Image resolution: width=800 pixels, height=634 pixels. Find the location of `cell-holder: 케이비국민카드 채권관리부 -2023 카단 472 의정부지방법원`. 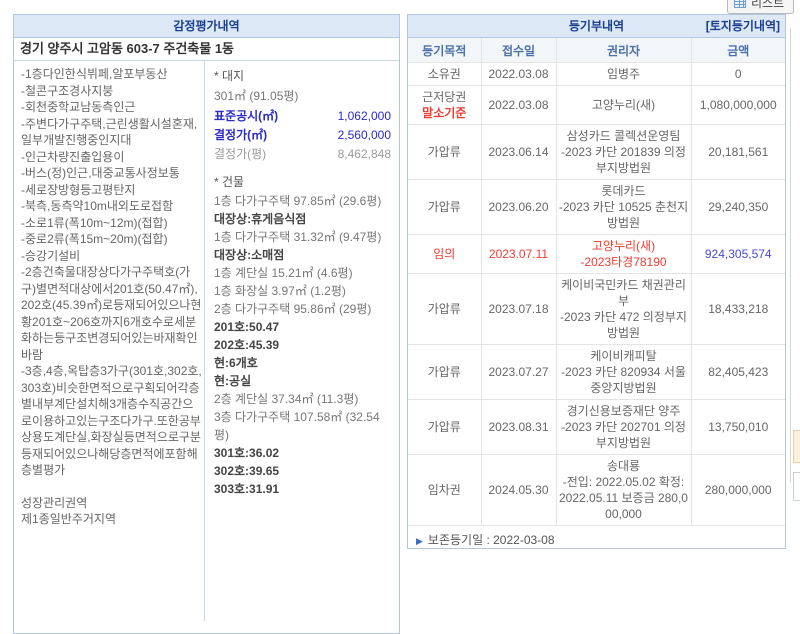

cell-holder: 케이비국민카드 채권관리부 -2023 카단 472 의정부지방법원 is located at coordinates (624, 309).